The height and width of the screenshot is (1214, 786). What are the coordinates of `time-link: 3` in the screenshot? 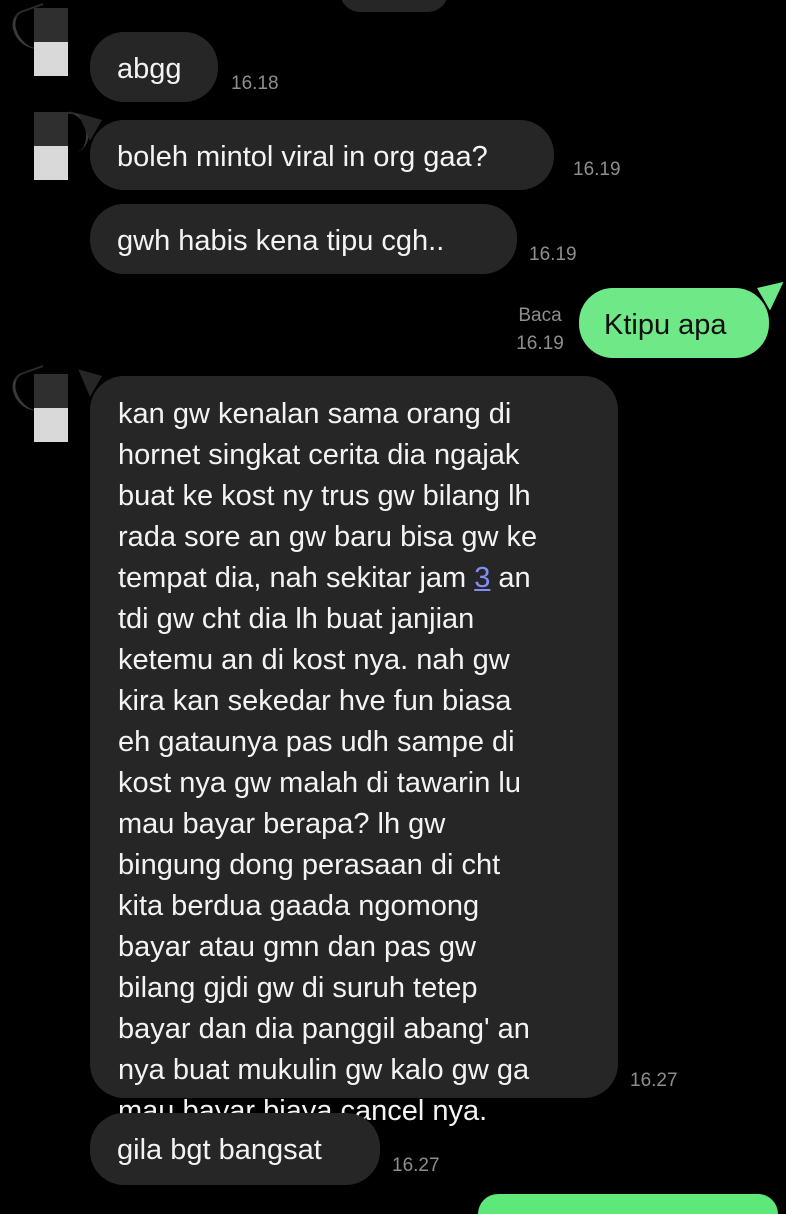 It's located at (482, 578).